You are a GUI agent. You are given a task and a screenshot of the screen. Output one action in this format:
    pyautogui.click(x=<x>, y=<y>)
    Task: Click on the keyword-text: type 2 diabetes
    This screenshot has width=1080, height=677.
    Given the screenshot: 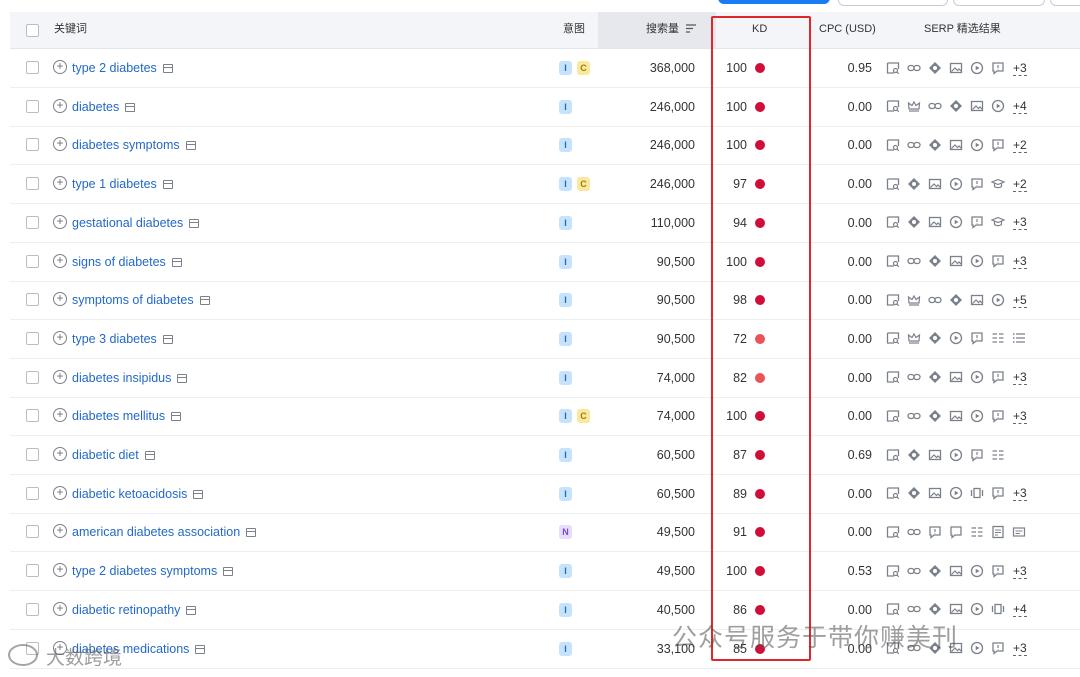 What is the action you would take?
    pyautogui.click(x=114, y=68)
    